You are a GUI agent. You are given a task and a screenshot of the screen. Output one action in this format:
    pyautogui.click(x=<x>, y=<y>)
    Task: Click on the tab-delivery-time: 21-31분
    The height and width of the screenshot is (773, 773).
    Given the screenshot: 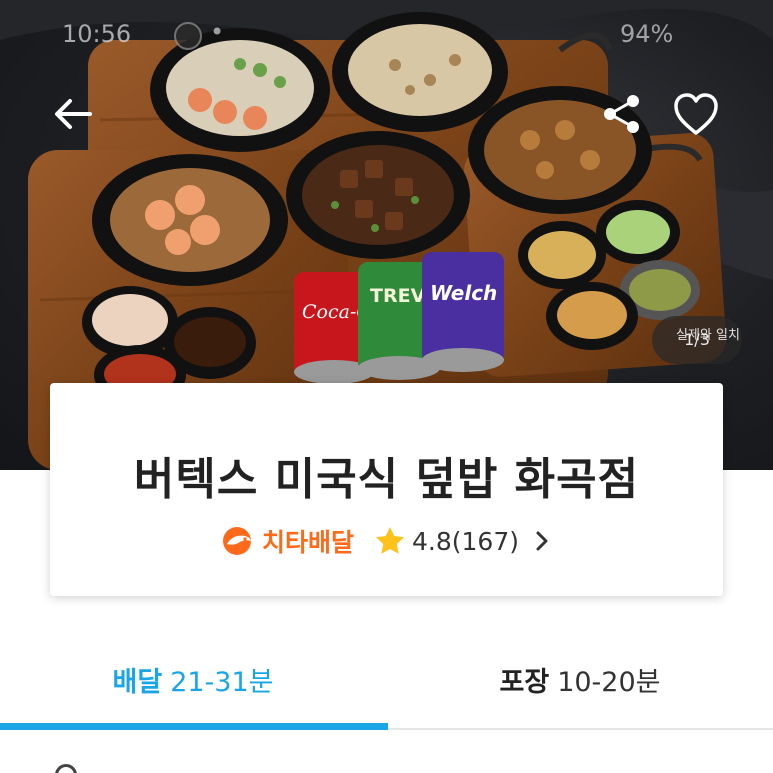 What is the action you would take?
    pyautogui.click(x=222, y=682)
    